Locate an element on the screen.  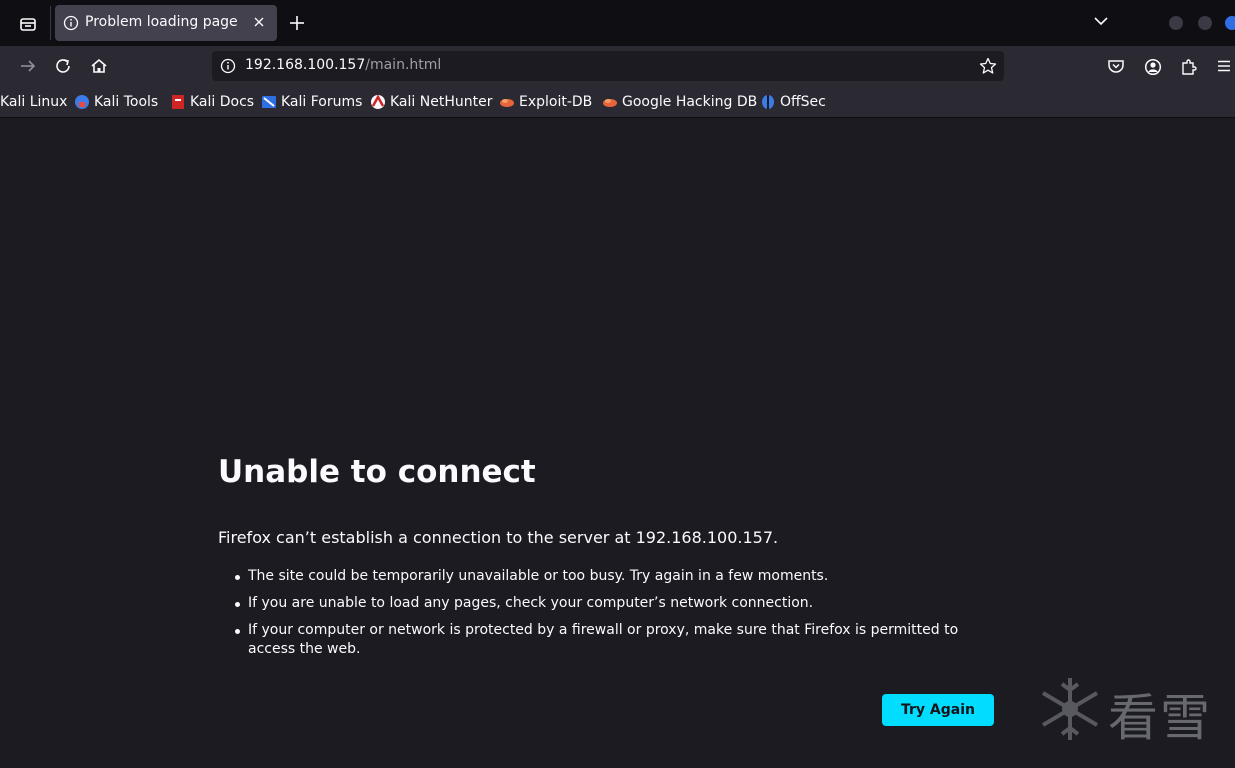
window-close-button is located at coordinates (1230, 23).